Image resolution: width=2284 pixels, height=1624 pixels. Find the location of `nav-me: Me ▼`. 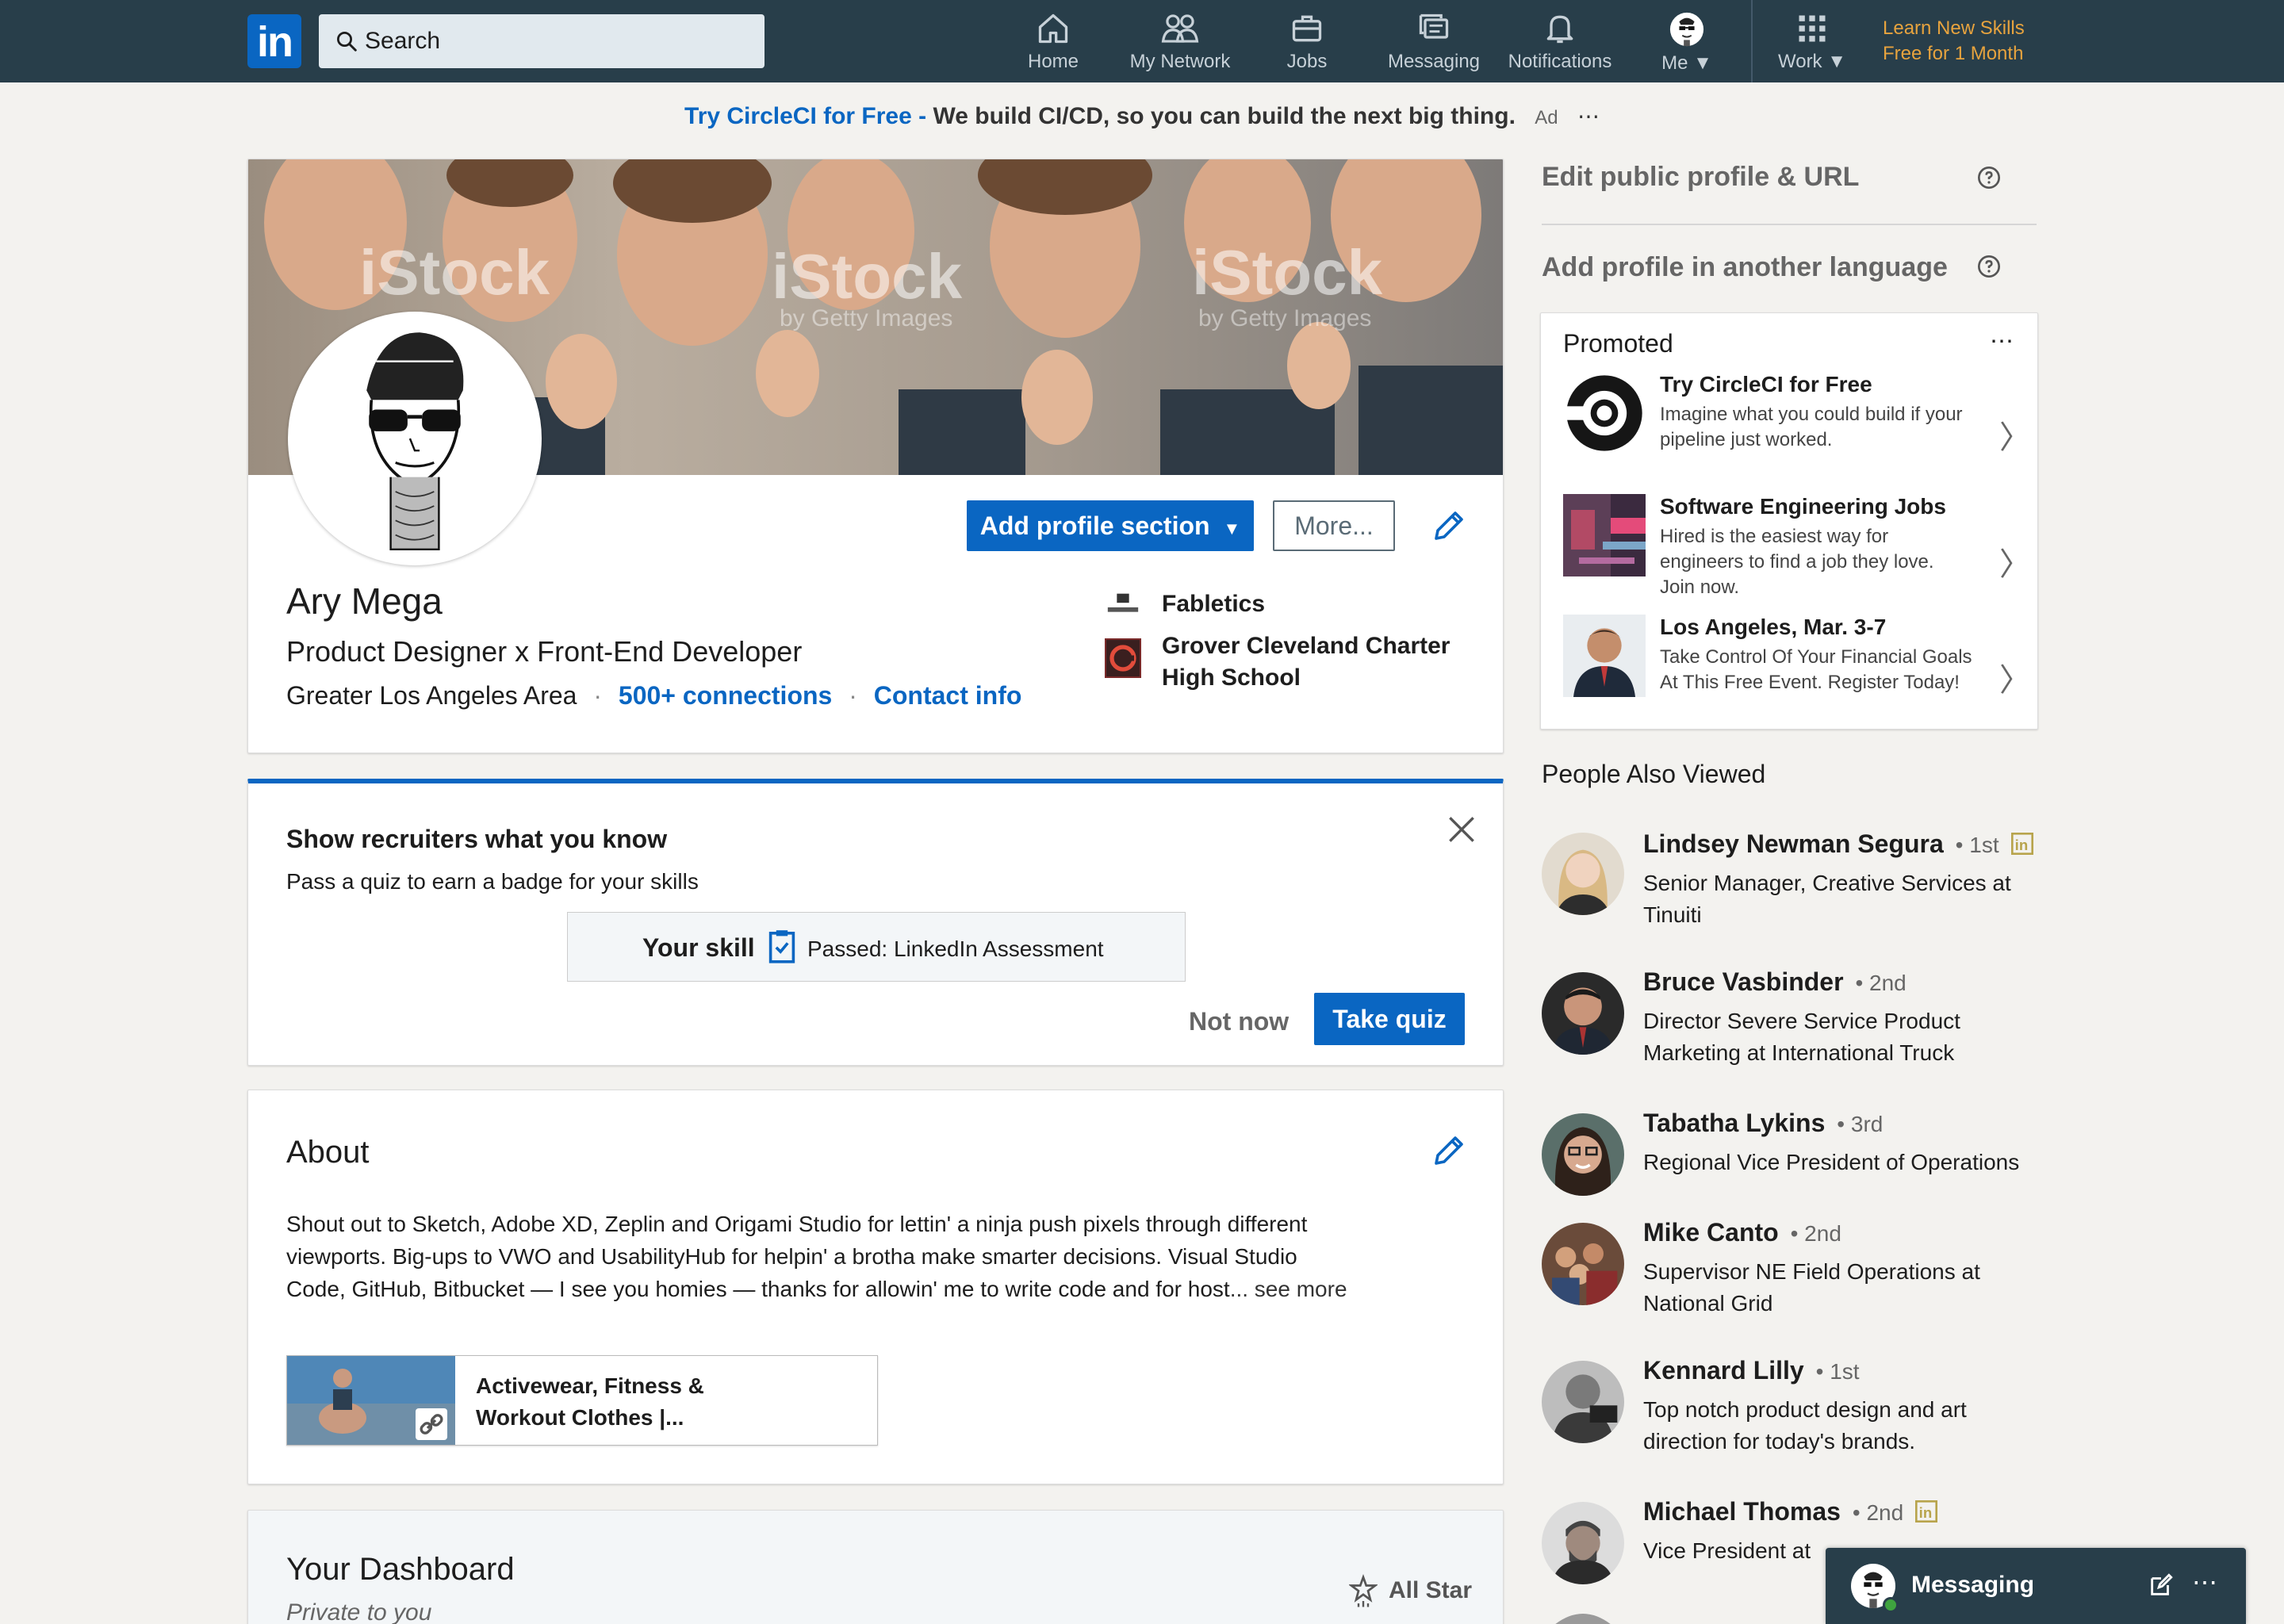

nav-me: Me ▼ is located at coordinates (1687, 44).